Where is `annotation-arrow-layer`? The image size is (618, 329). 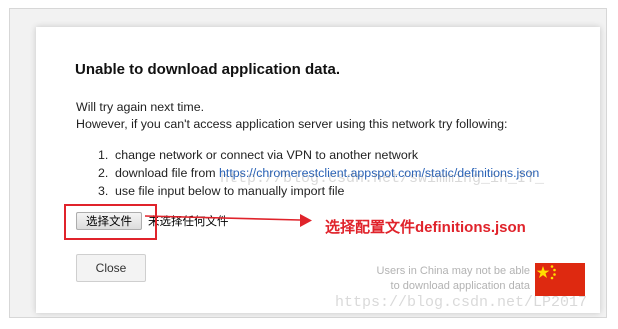 annotation-arrow-layer is located at coordinates (228, 220).